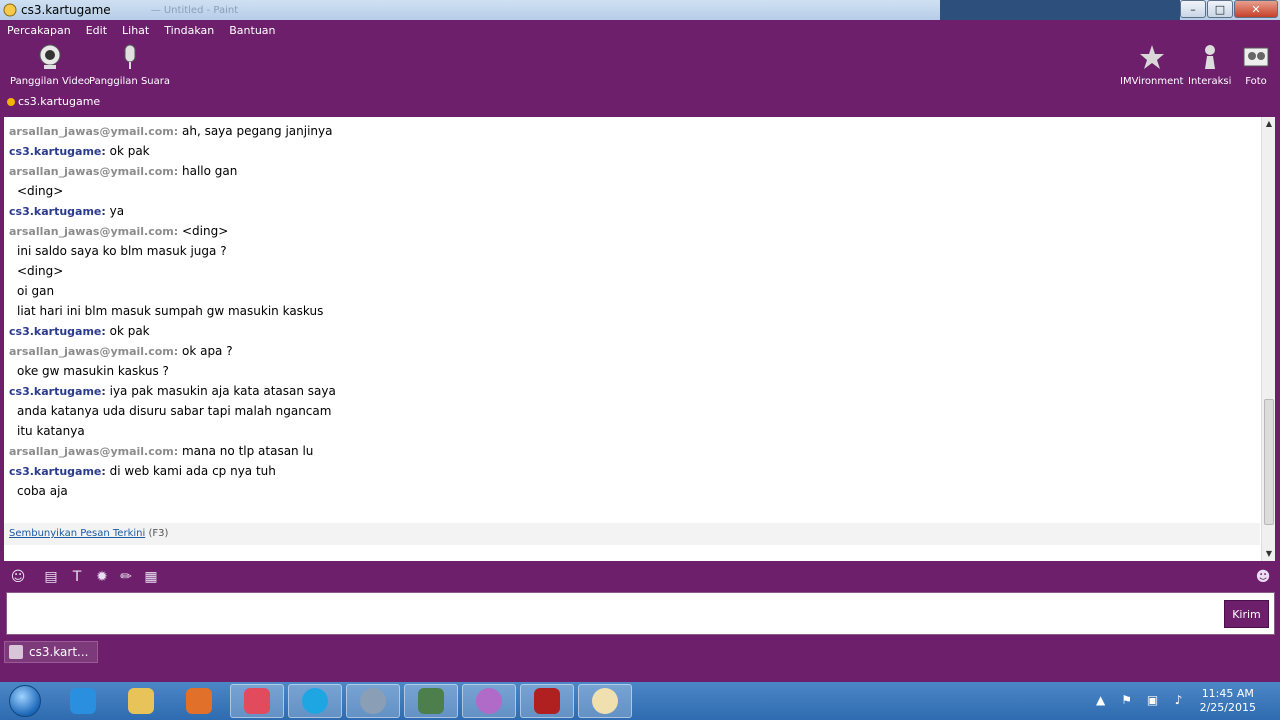 Image resolution: width=1280 pixels, height=720 pixels. What do you see at coordinates (18, 577) in the screenshot?
I see `emoticon-icon: ☺` at bounding box center [18, 577].